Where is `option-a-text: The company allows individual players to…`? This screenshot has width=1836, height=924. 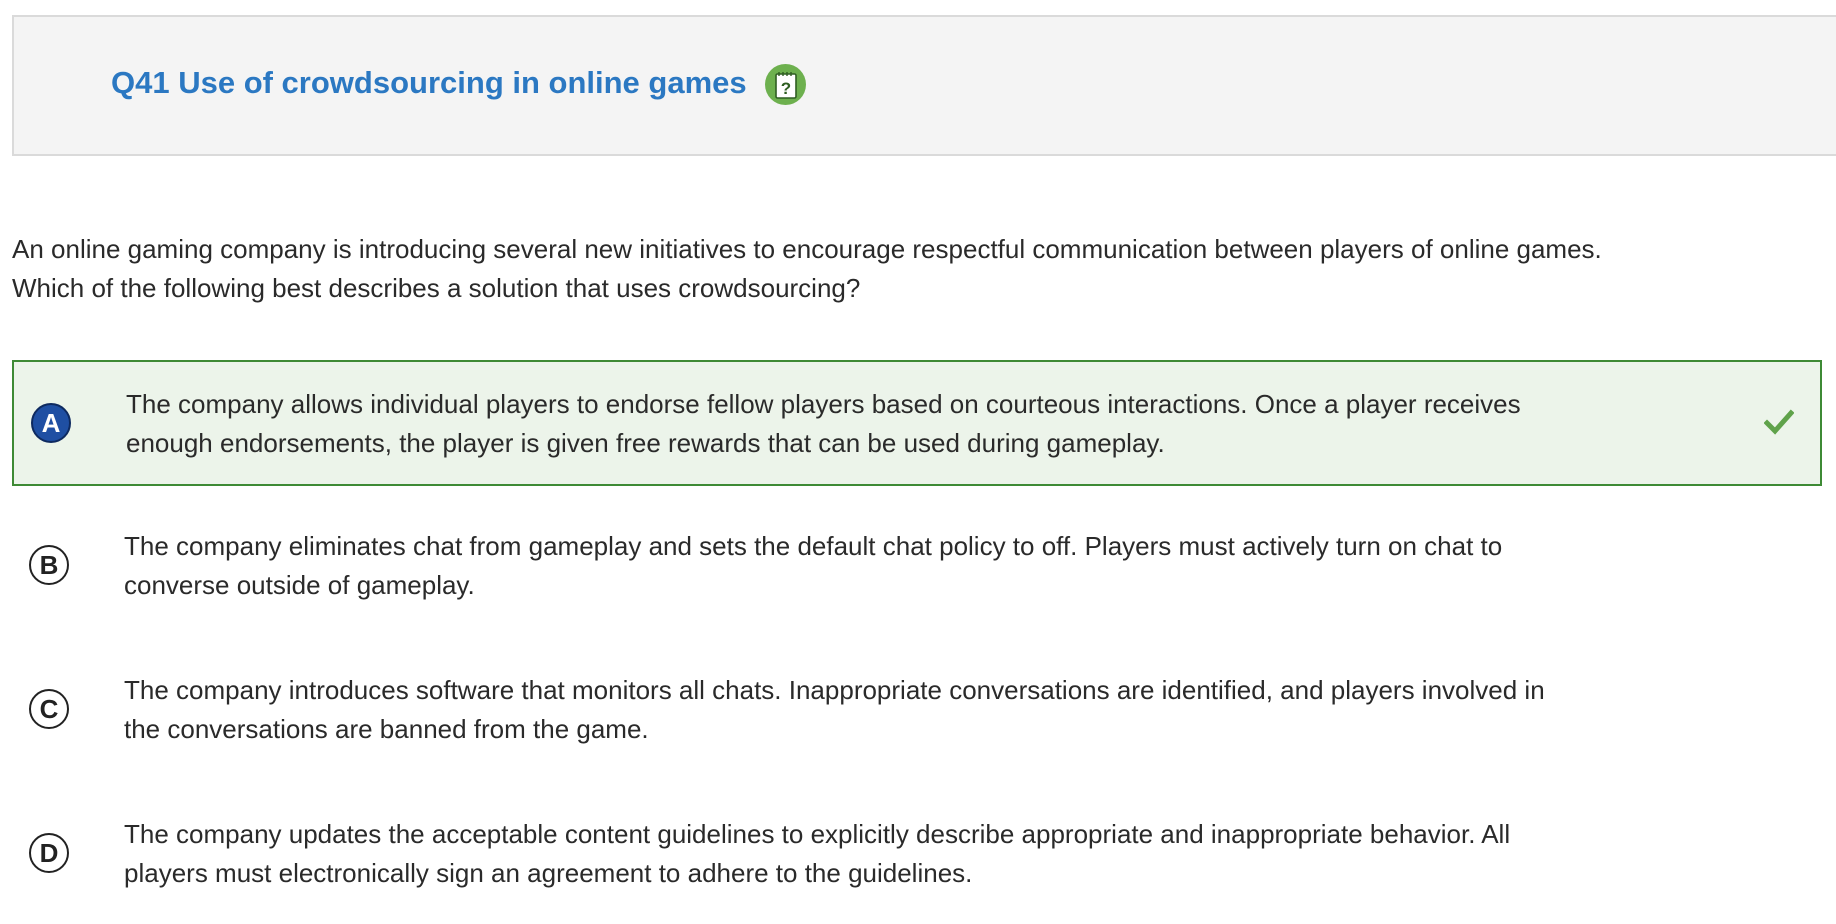 option-a-text: The company allows individual players to… is located at coordinates (823, 423).